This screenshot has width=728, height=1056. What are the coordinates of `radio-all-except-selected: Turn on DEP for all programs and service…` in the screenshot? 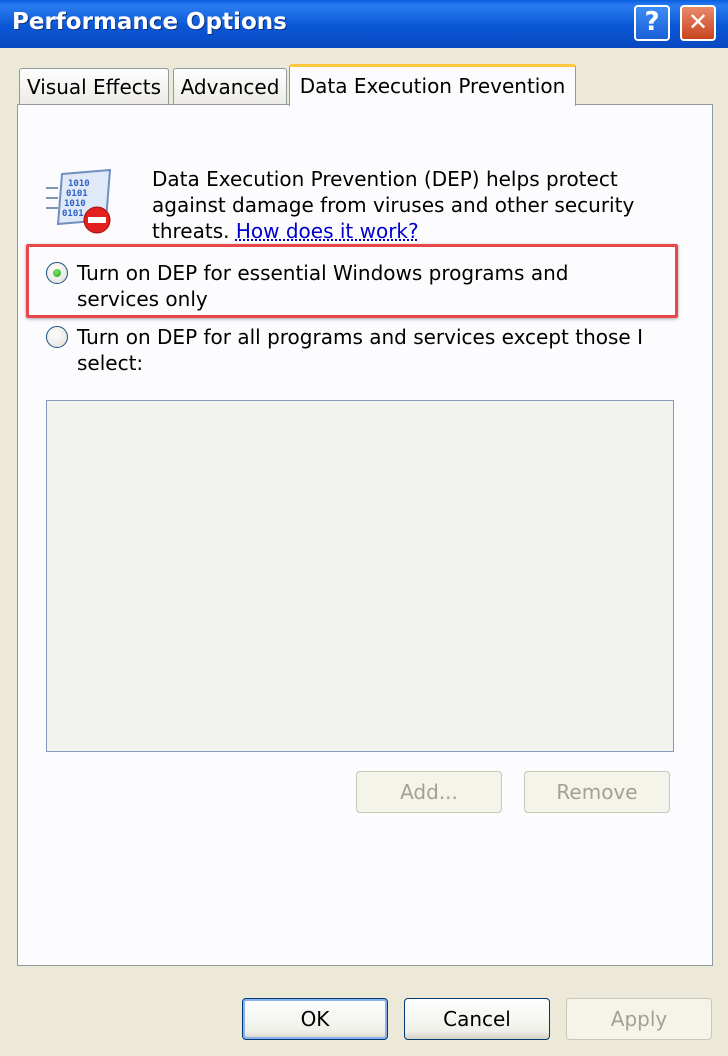 It's located at (351, 350).